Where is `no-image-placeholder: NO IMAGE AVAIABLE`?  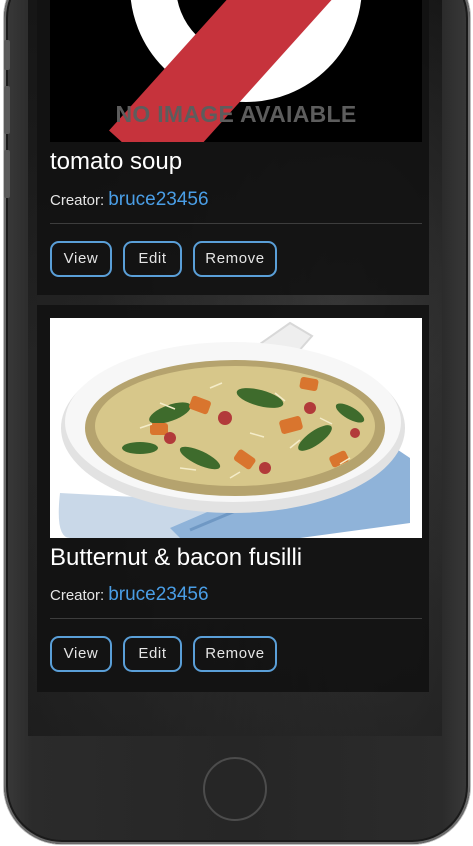 no-image-placeholder: NO IMAGE AVAIABLE is located at coordinates (236, 71).